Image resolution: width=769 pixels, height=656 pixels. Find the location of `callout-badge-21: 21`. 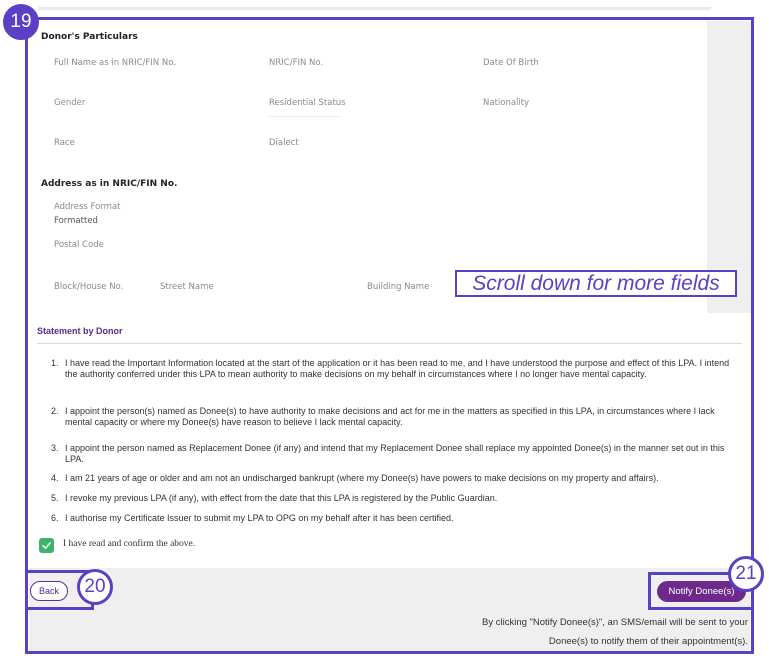

callout-badge-21: 21 is located at coordinates (746, 574).